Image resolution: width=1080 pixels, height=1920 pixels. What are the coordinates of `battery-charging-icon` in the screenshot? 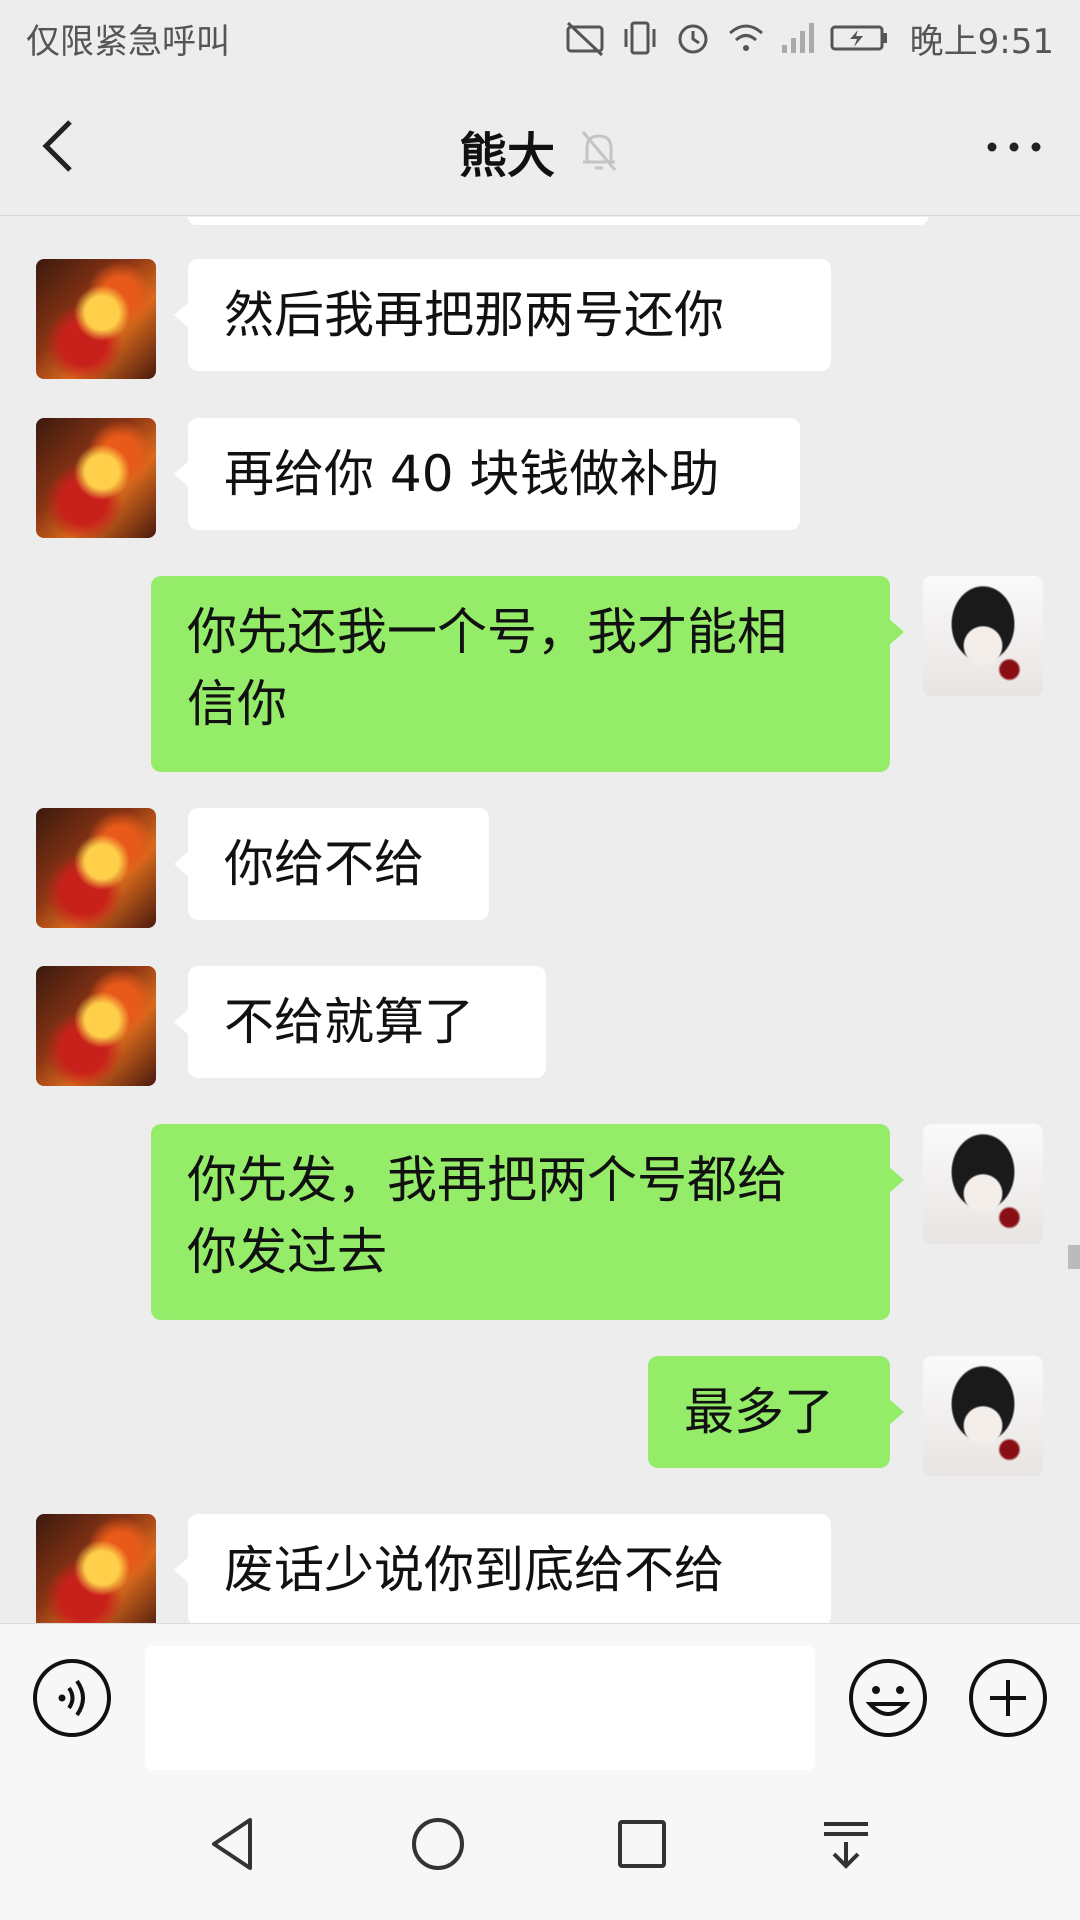 It's located at (858, 38).